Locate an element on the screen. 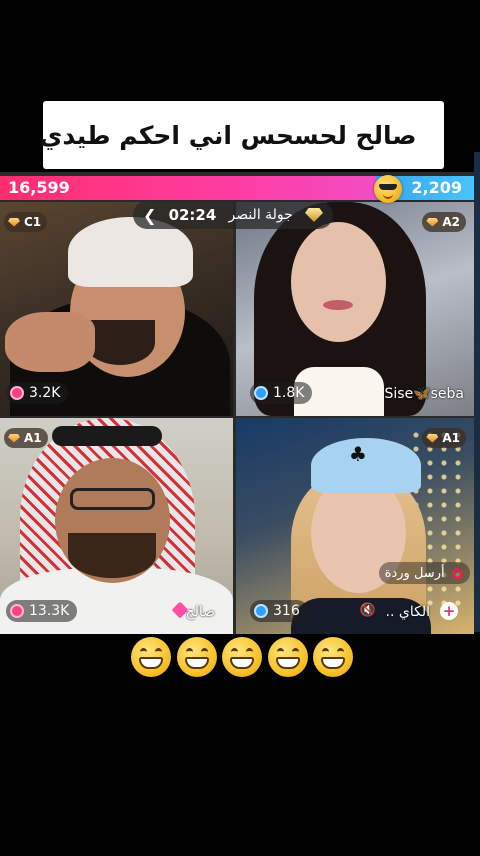 The image size is (480, 856). timer-time: 02:24 is located at coordinates (192, 215).